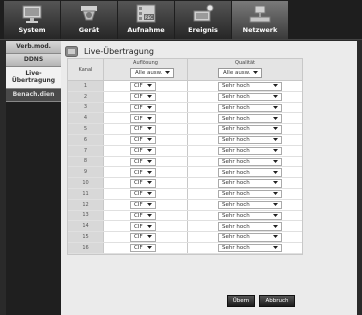 The image size is (362, 315). Describe the element at coordinates (145, 63) in the screenshot. I see `header-aufloesung: Auflösung` at that location.